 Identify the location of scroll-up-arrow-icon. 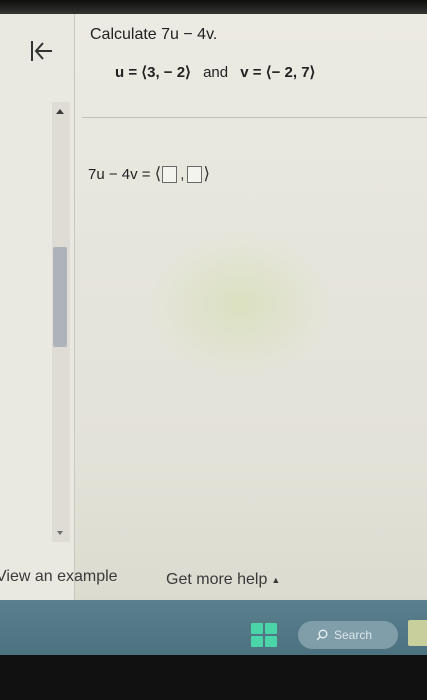
(60, 111).